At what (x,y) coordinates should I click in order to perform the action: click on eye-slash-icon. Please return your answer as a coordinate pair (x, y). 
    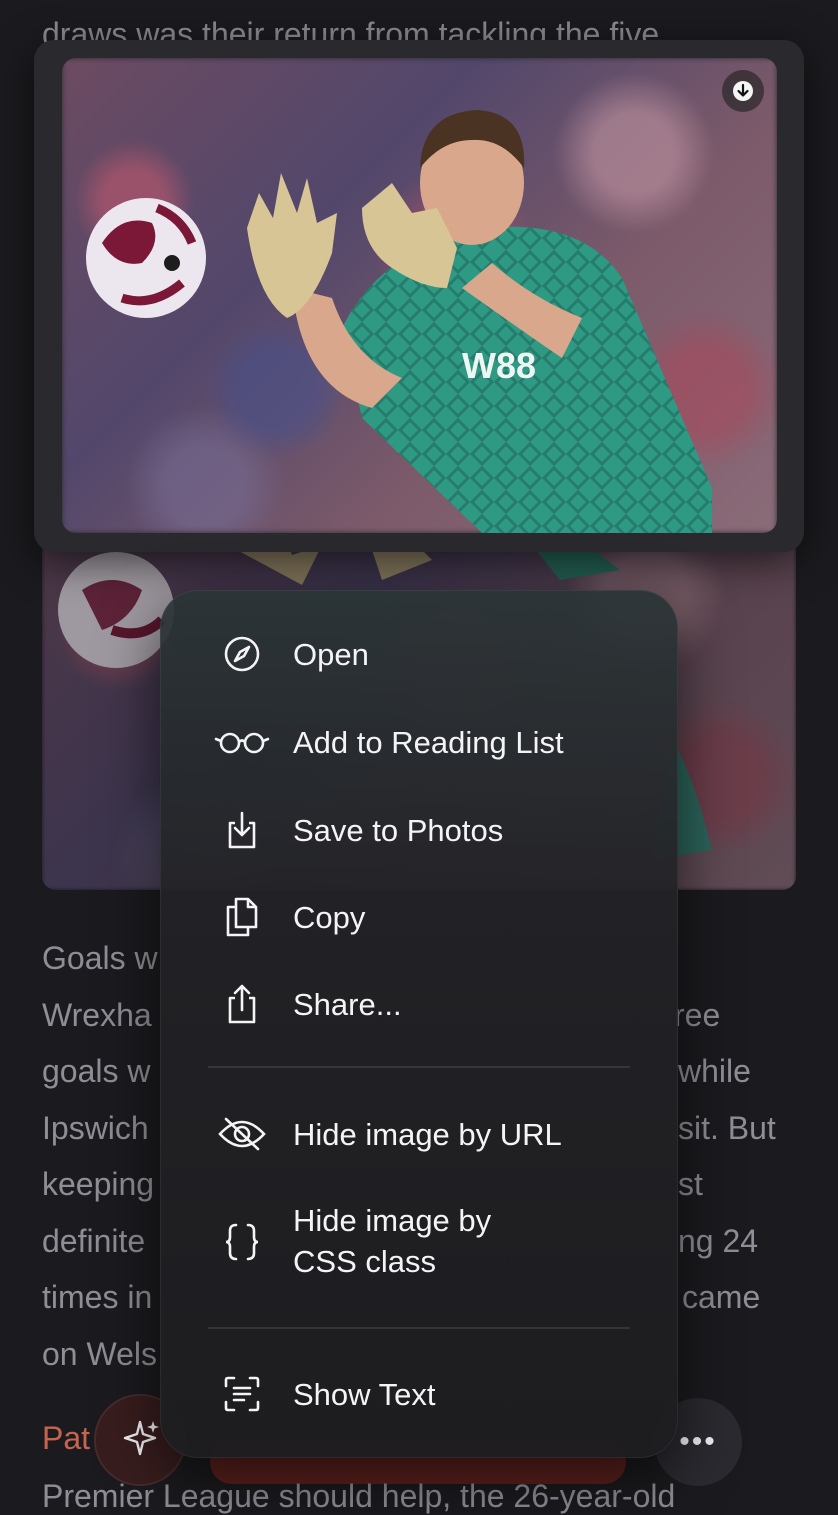
    Looking at the image, I should click on (242, 1134).